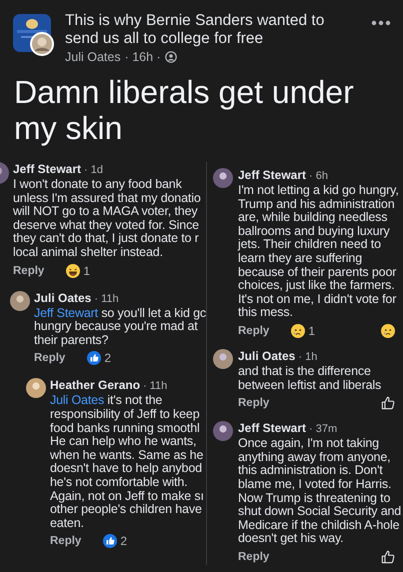 The width and height of the screenshot is (403, 572). Describe the element at coordinates (127, 462) in the screenshot. I see `comment-text: Juli Oates it's not the responsibility of Jeff to keep food banks running smoothl He can help who he wants, when he wants. Same as he doesn't have to help anybod he's not comfortable with. Again, not on Jeff to make sı other people's children have eaten.` at that location.